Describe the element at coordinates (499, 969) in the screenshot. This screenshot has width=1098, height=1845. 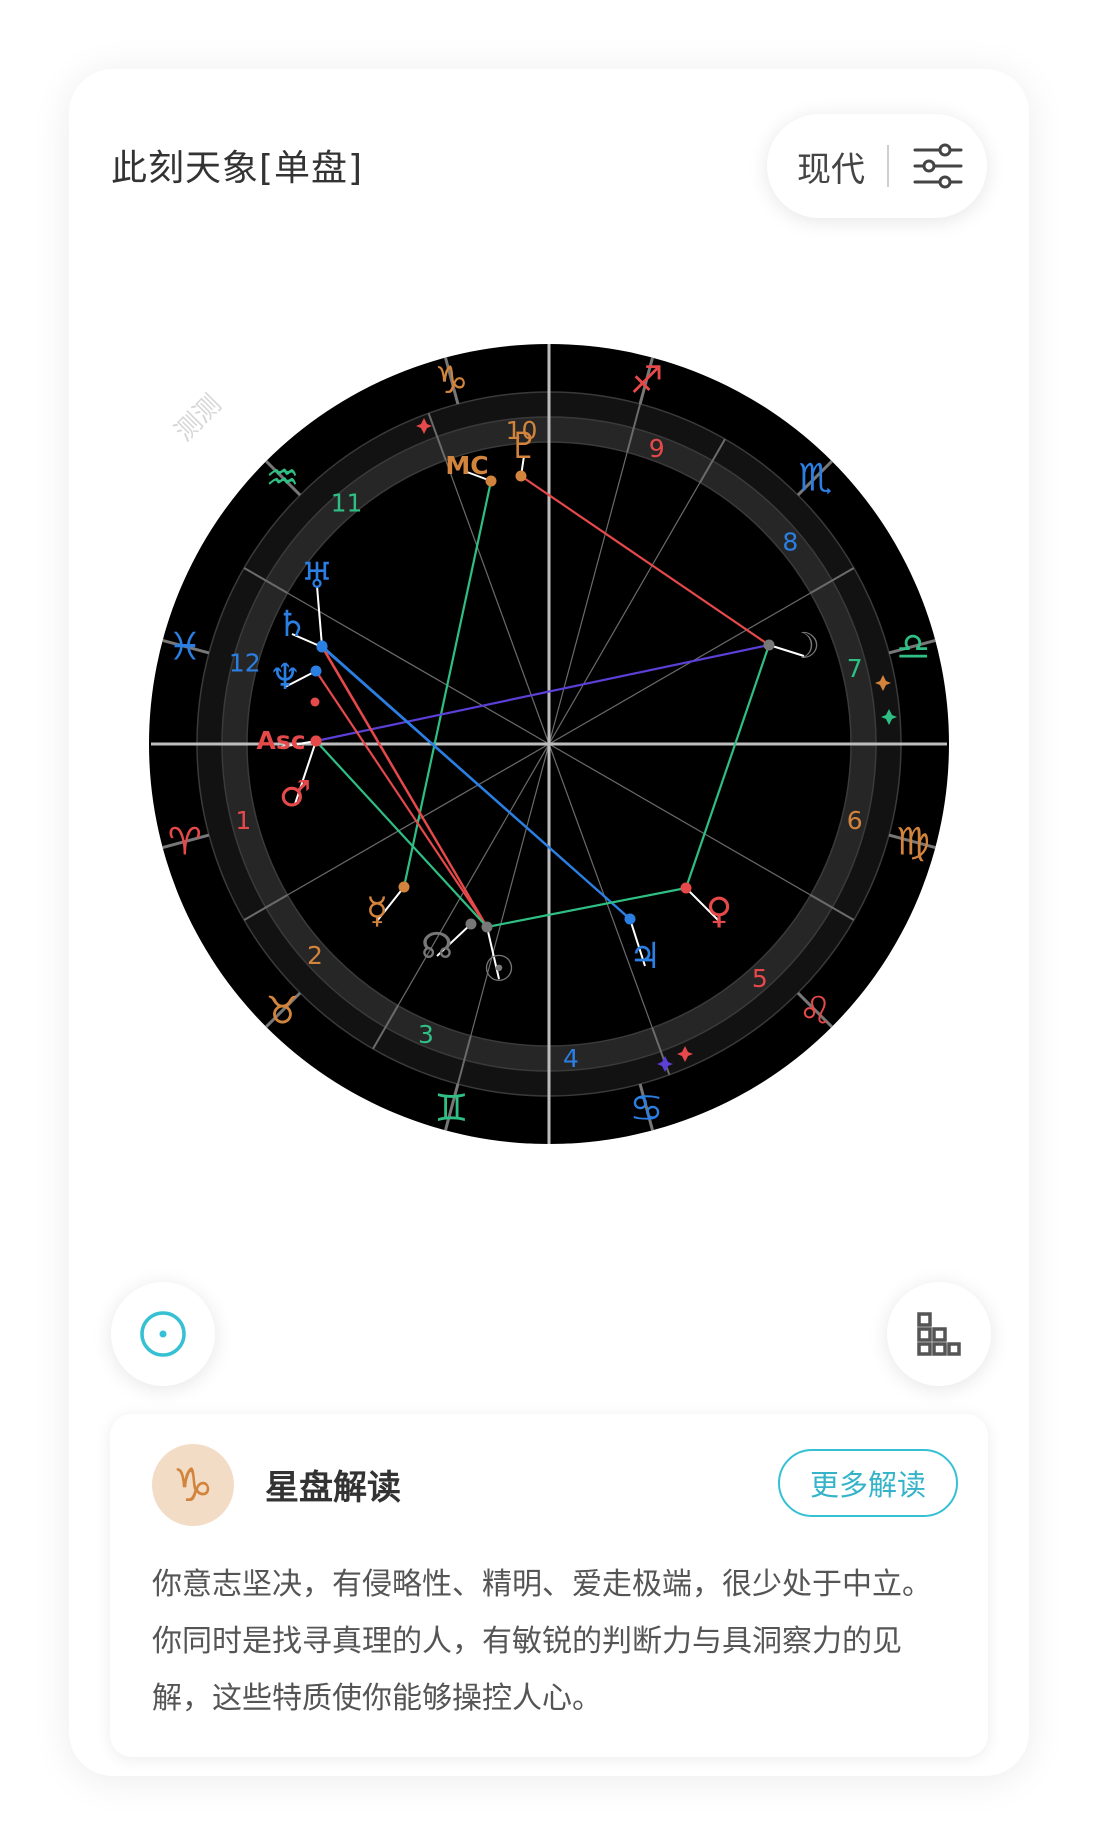
I see `sun-icon: ☉` at that location.